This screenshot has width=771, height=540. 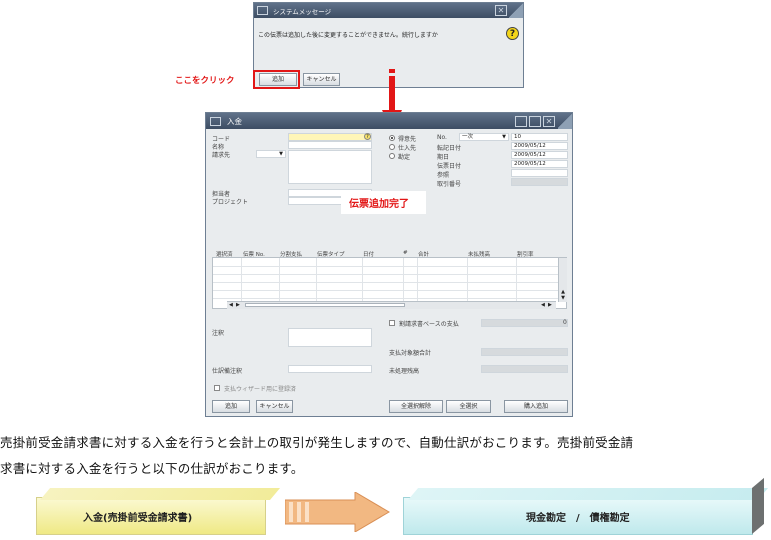 What do you see at coordinates (404, 157) in the screenshot?
I see `radio-account-label: 勘定` at bounding box center [404, 157].